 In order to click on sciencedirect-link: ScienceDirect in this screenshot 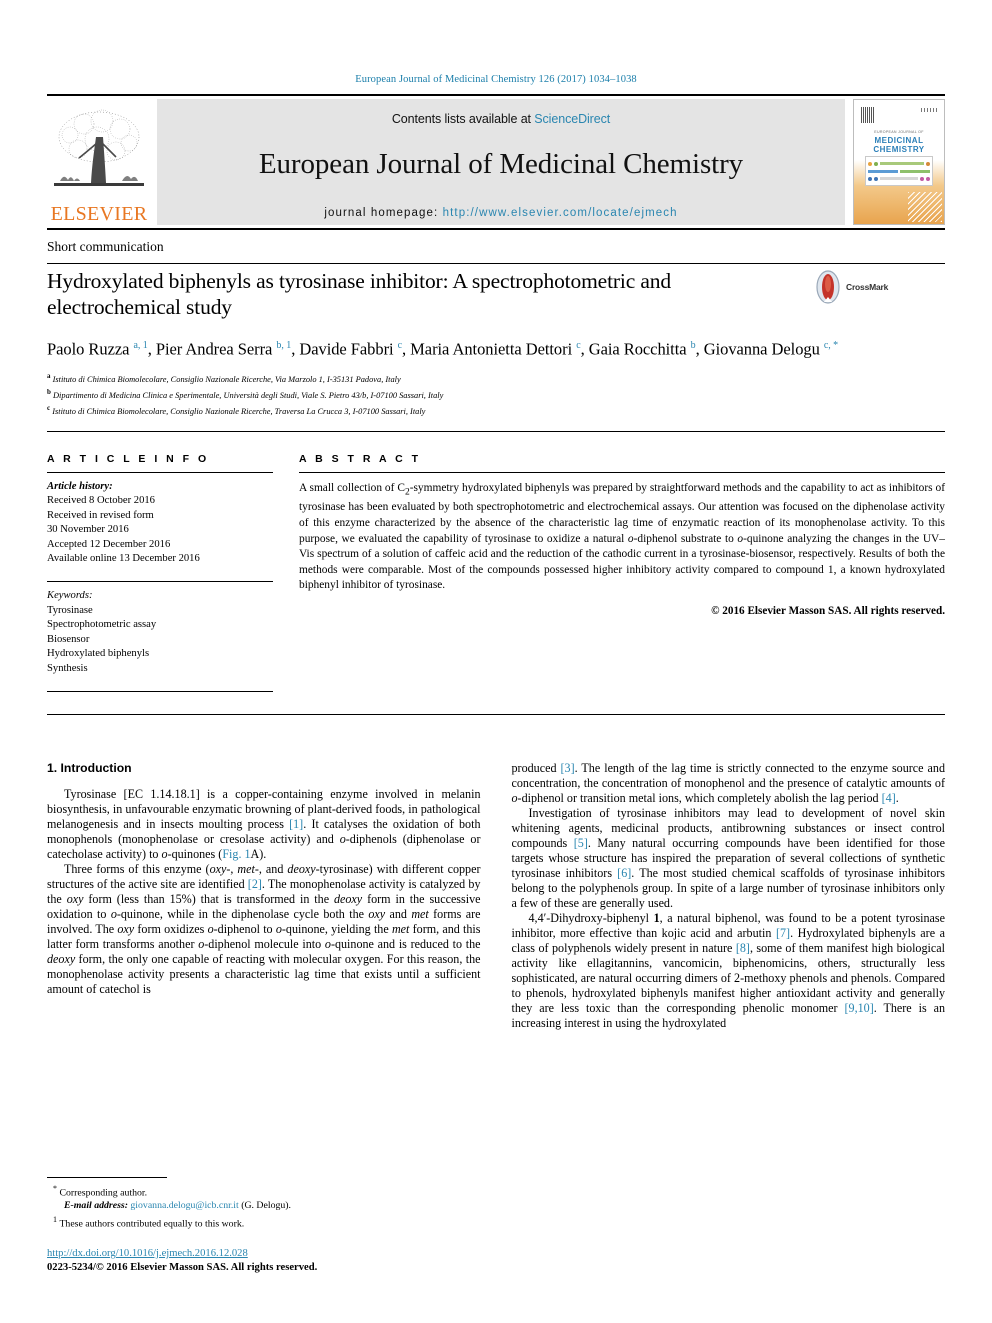, I will do `click(572, 119)`.